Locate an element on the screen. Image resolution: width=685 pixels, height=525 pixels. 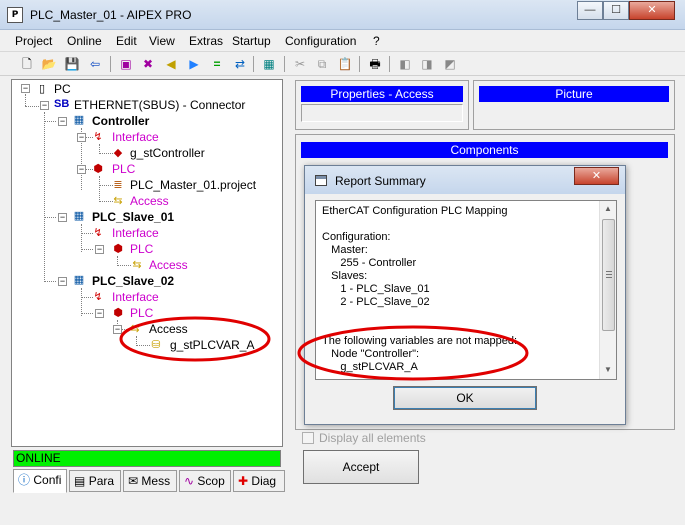
tab-parameters: ▤ Para is located at coordinates (95, 481).